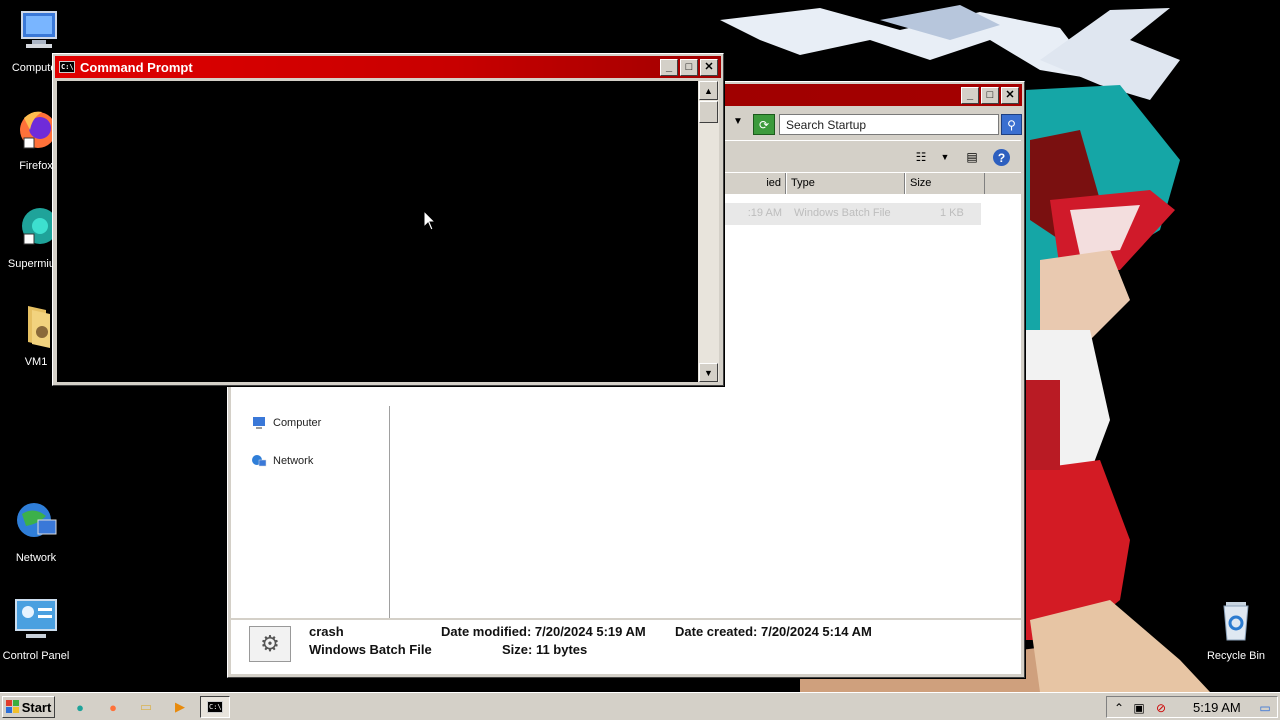 This screenshot has width=1280, height=720. What do you see at coordinates (36, 362) in the screenshot?
I see `desktop-icon-label: VM1` at bounding box center [36, 362].